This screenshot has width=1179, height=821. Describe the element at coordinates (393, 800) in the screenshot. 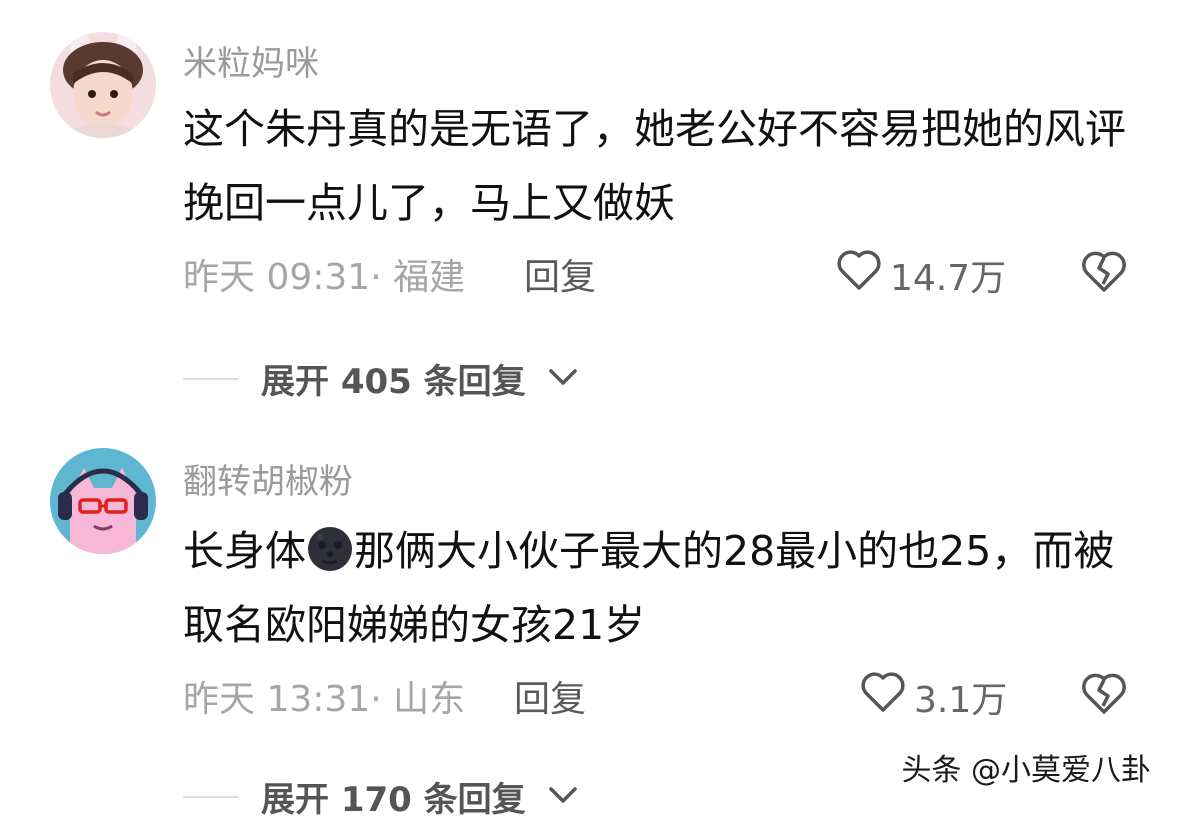

I see `expand-replies-label: 展开 170 条回复` at that location.